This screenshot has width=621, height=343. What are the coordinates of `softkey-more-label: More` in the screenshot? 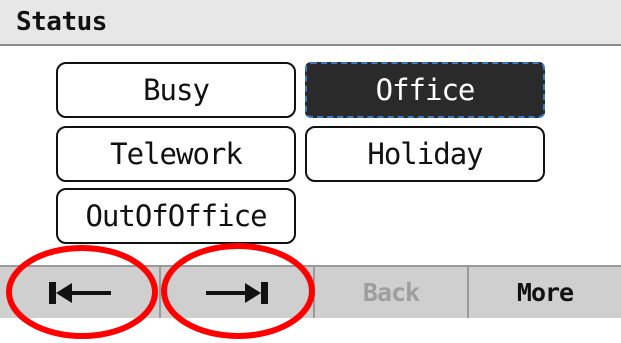 It's located at (545, 292).